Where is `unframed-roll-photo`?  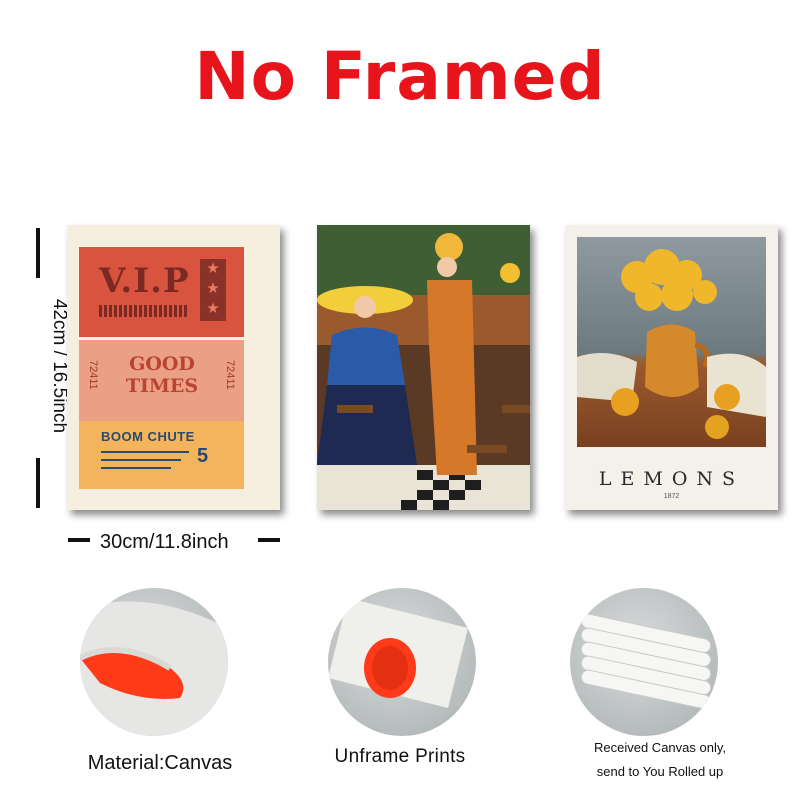 unframed-roll-photo is located at coordinates (402, 662).